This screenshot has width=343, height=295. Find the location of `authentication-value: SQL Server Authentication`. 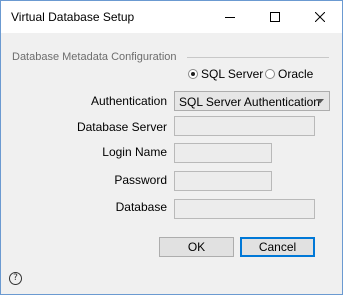

authentication-value: SQL Server Authentication is located at coordinates (249, 102).